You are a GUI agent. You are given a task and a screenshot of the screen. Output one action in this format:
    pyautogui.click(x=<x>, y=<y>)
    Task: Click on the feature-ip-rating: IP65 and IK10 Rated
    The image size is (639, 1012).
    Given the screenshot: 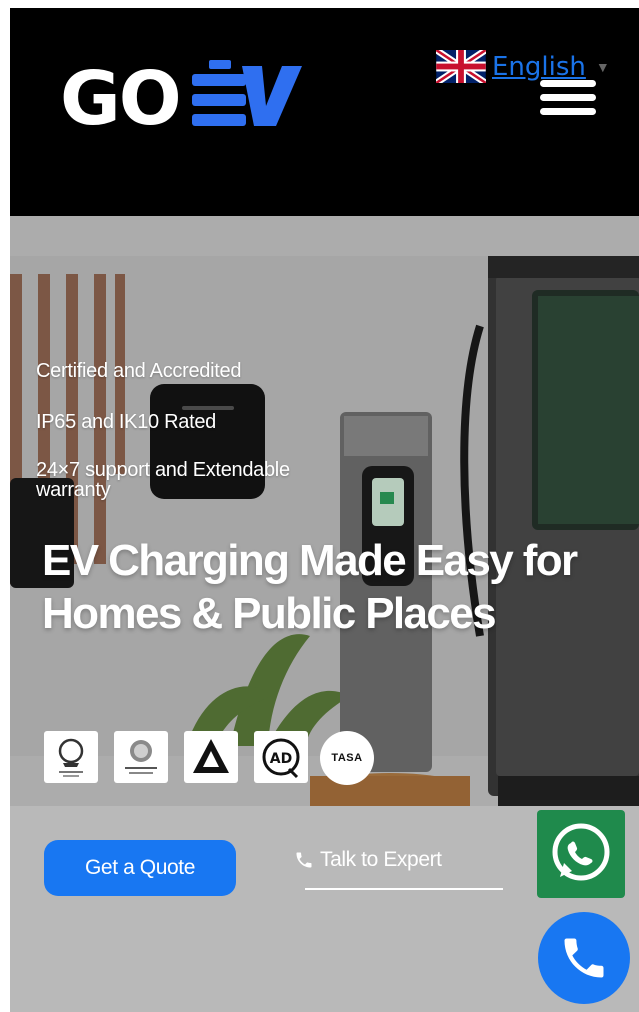 What is the action you would take?
    pyautogui.click(x=126, y=422)
    